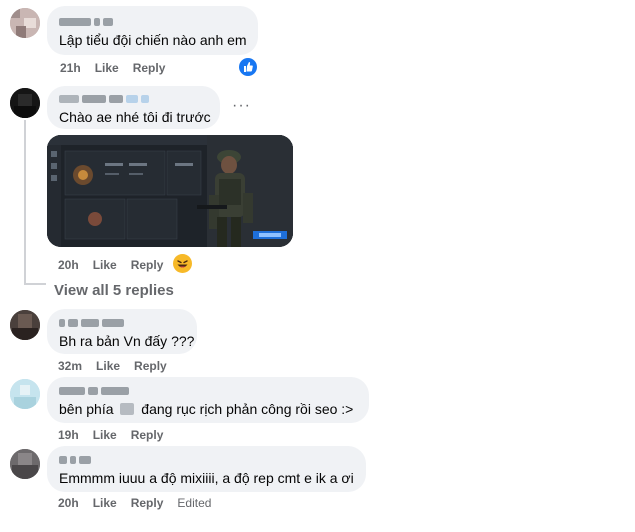 This screenshot has width=635, height=532. I want to click on view-all-replies-link: View all 5 replies, so click(114, 290).